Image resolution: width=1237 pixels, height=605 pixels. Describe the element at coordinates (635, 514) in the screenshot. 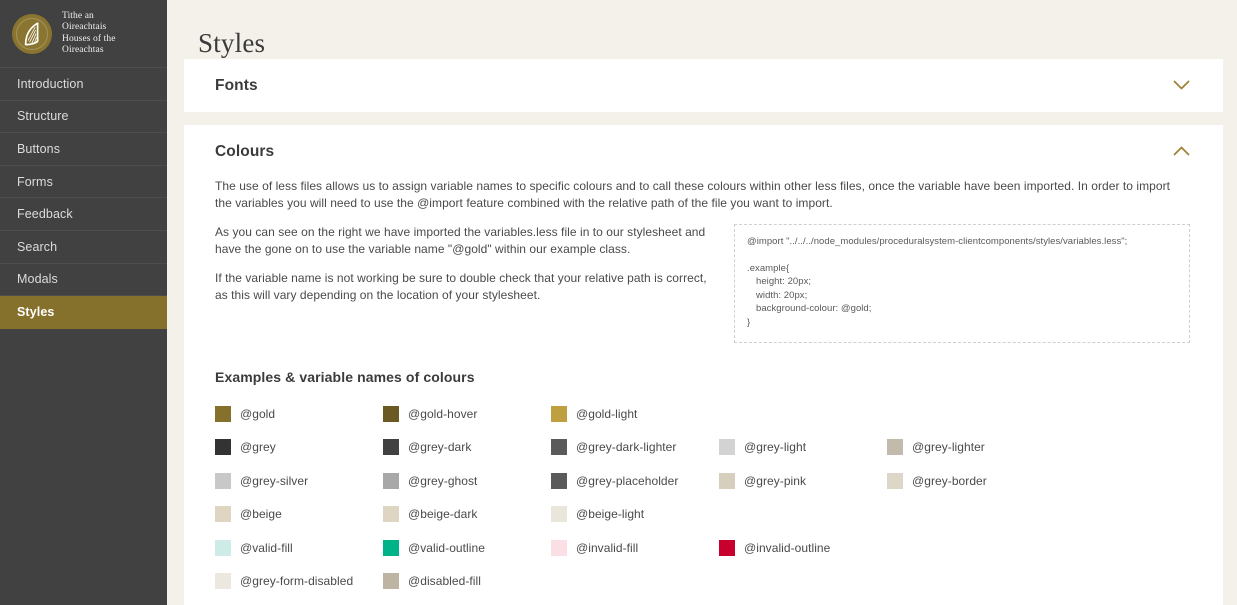

I see `swatch-cell: @beige-light` at that location.